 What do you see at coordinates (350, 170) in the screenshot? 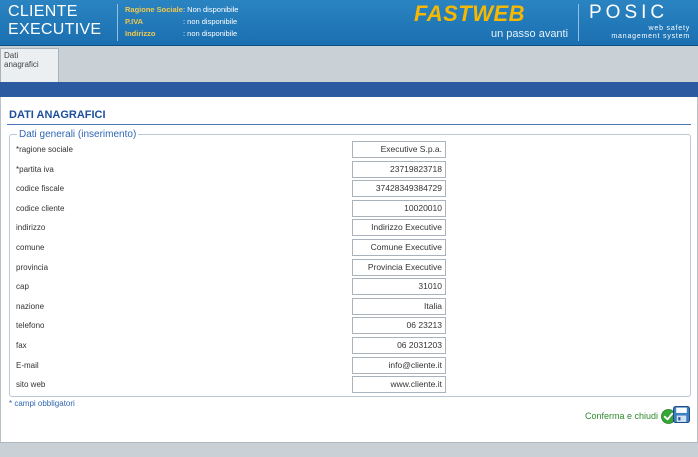
I see `field-row-partita-iva: *partita iva 23719823718` at bounding box center [350, 170].